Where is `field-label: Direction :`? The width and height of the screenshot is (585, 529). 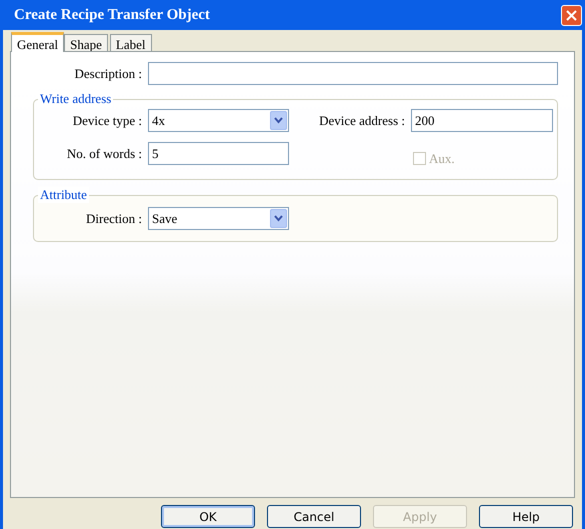 field-label: Direction : is located at coordinates (114, 219).